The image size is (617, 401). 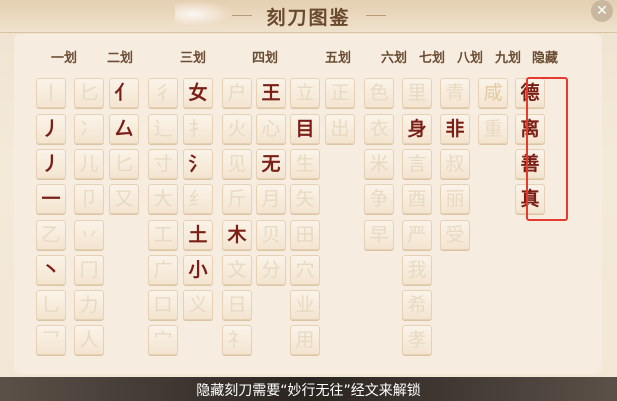 What do you see at coordinates (393, 58) in the screenshot?
I see `column-header: 六划` at bounding box center [393, 58].